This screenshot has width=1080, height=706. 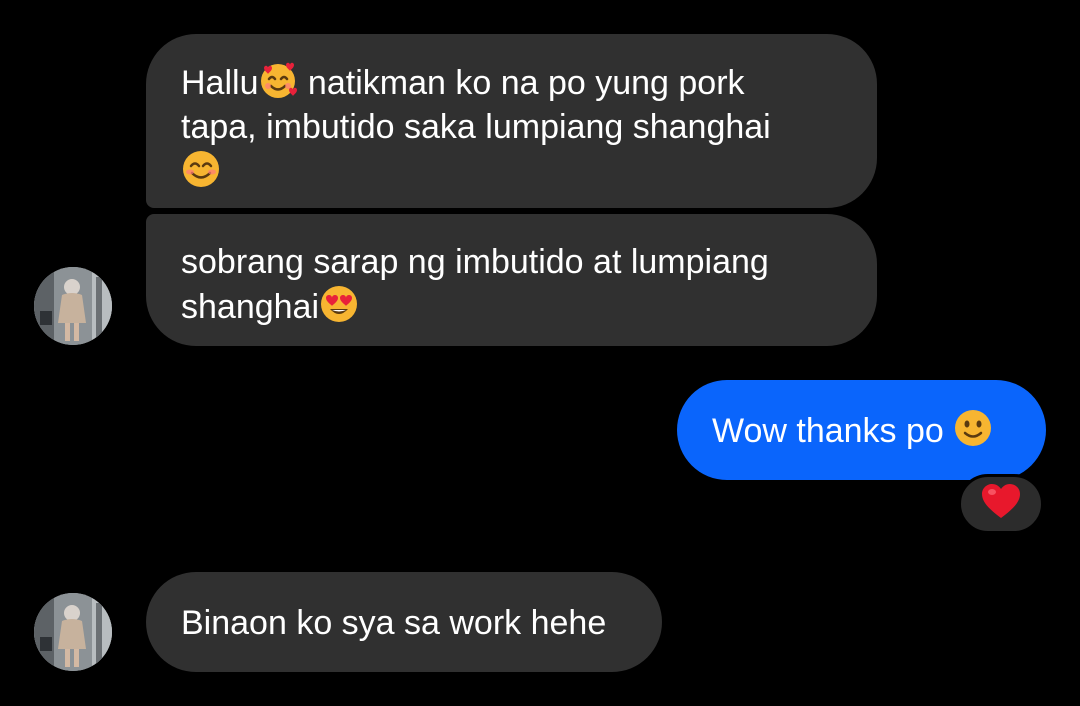 I want to click on message-bubble-outgoing: Wow thanks po, so click(x=861, y=430).